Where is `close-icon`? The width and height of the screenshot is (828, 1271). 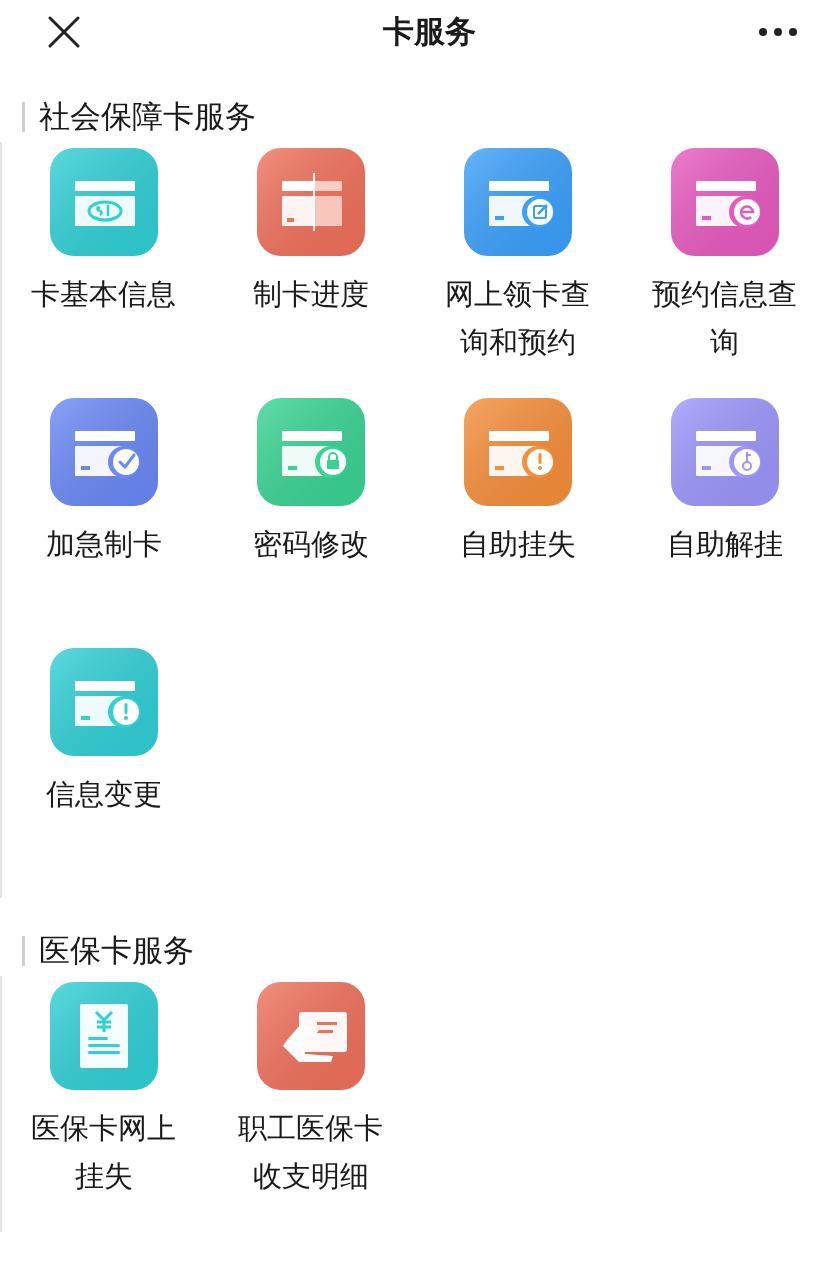 close-icon is located at coordinates (64, 32).